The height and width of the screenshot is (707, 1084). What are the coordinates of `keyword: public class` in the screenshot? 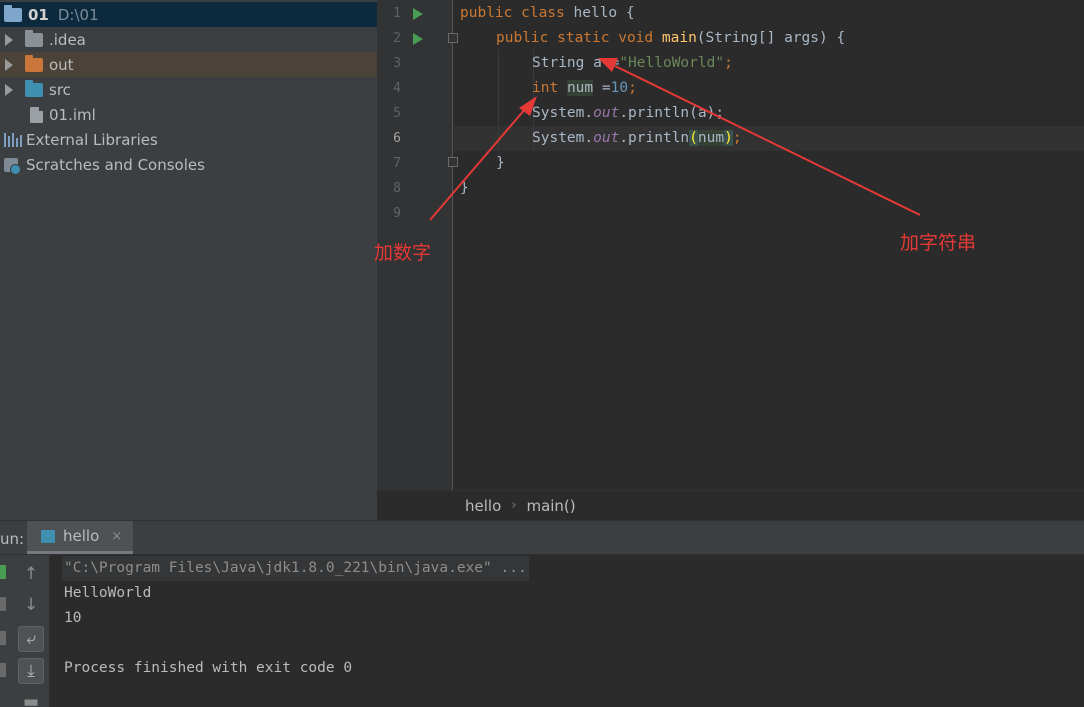 It's located at (517, 13).